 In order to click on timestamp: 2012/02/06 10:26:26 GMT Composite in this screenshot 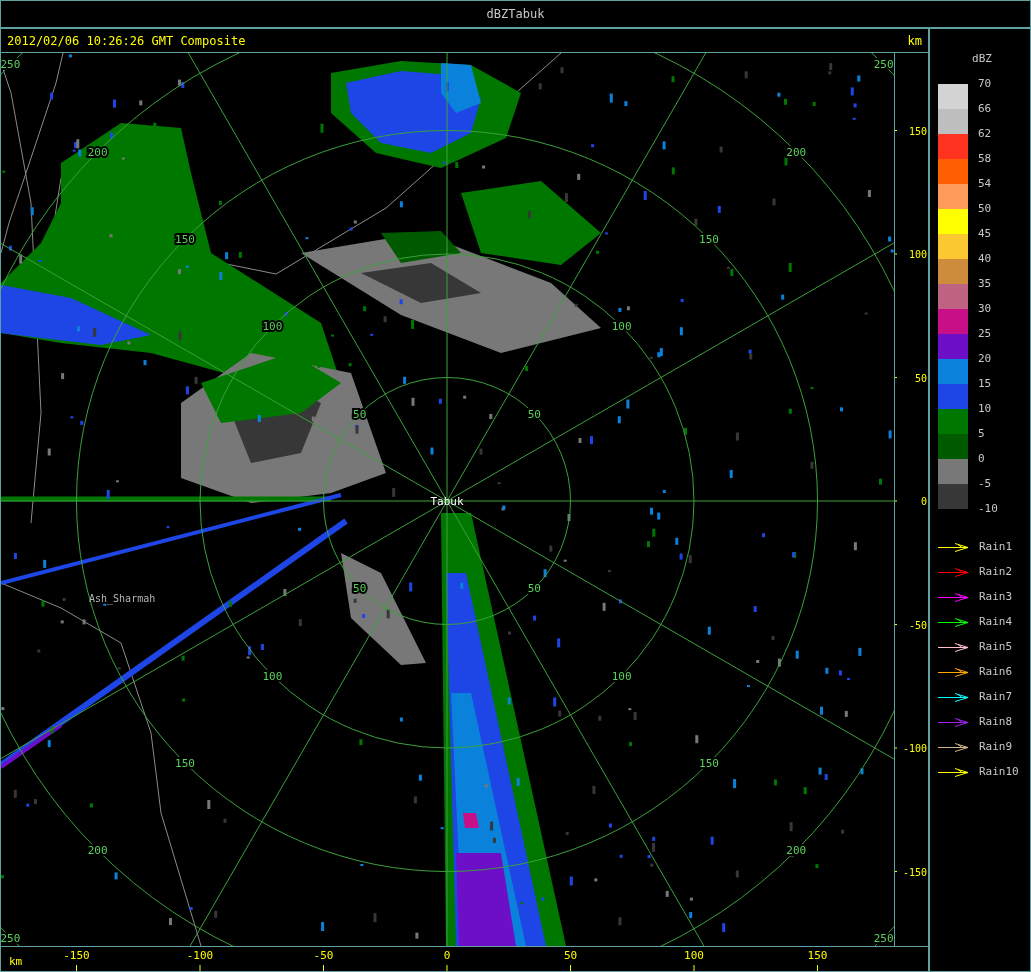, I will do `click(126, 41)`.